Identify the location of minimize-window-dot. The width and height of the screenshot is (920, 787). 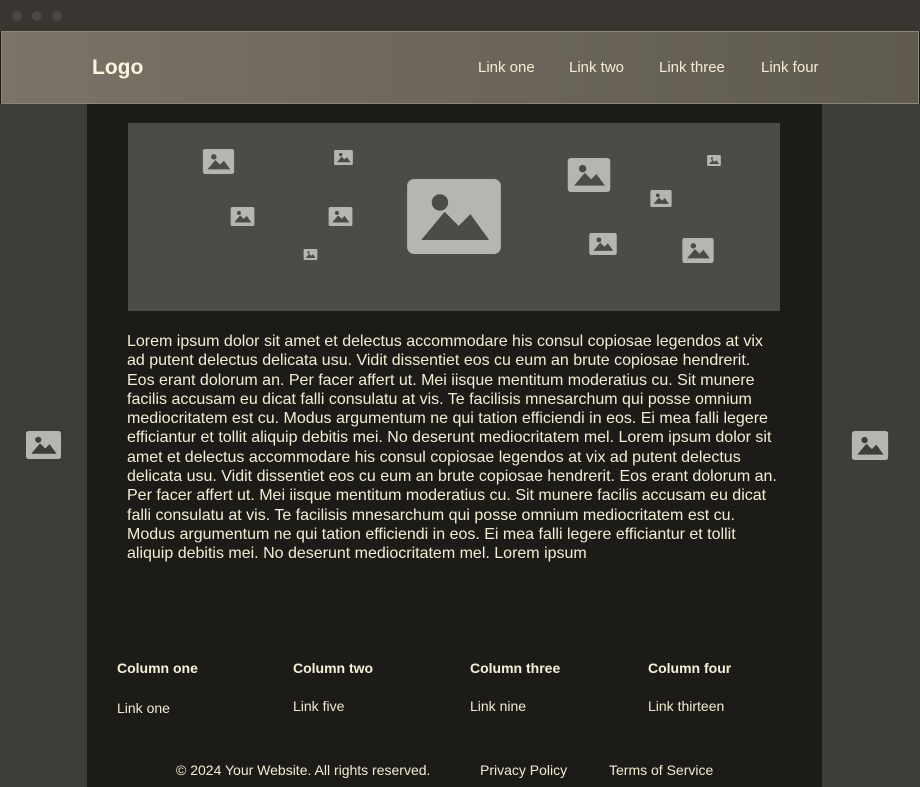
(37, 16).